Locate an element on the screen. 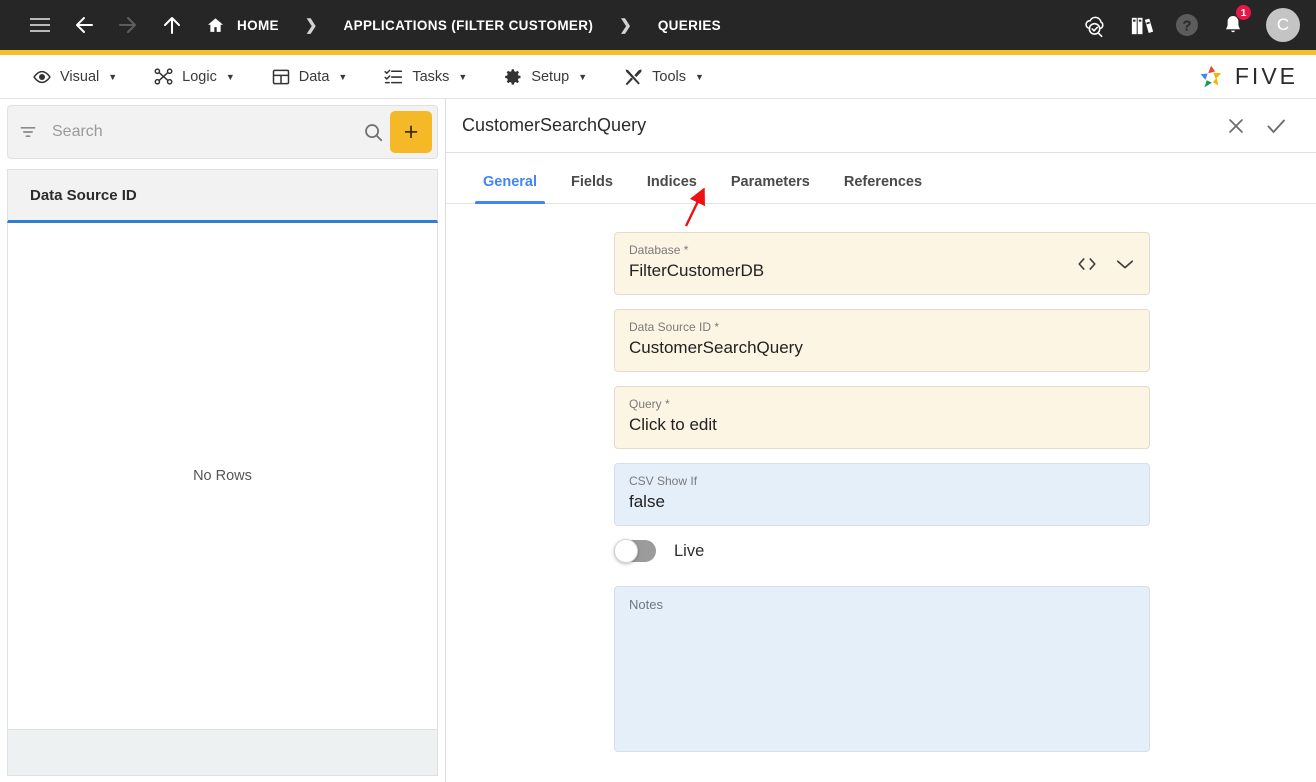 This screenshot has height=782, width=1316. tab-fields: Fields is located at coordinates (592, 188).